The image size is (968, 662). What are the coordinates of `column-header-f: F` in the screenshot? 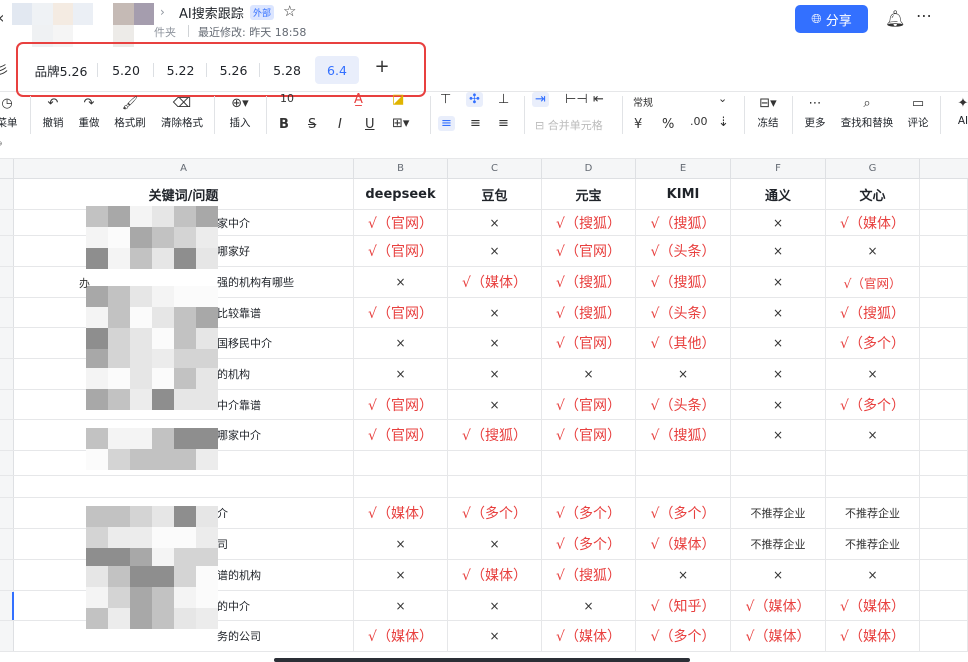 It's located at (778, 169).